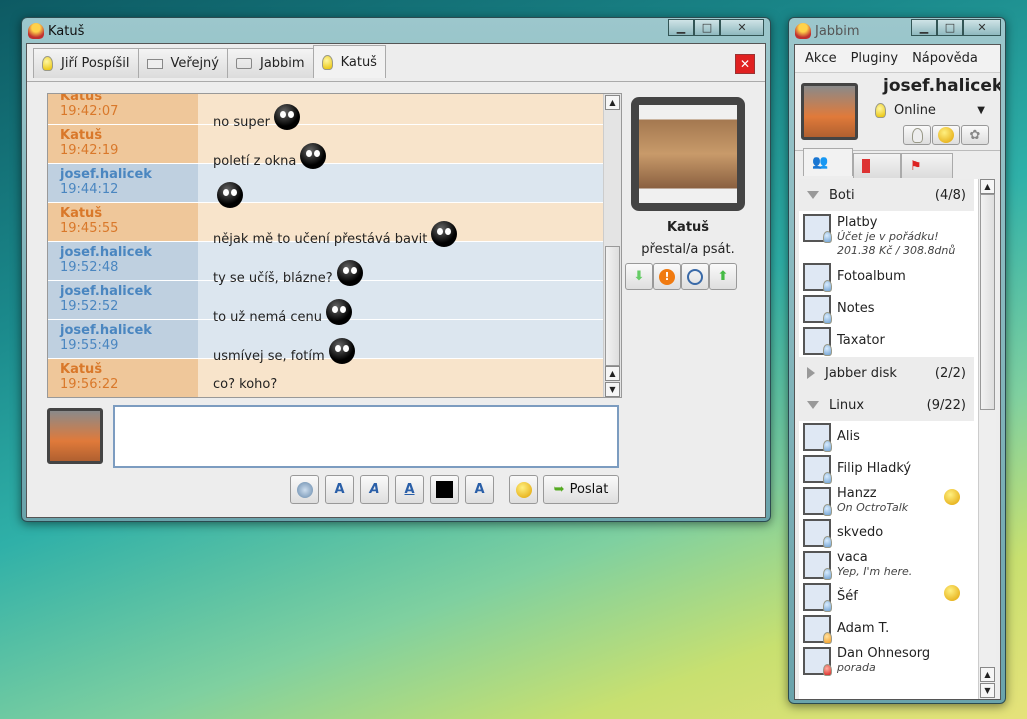 The width and height of the screenshot is (1027, 719). I want to click on receive-file-button: ⬇, so click(639, 276).